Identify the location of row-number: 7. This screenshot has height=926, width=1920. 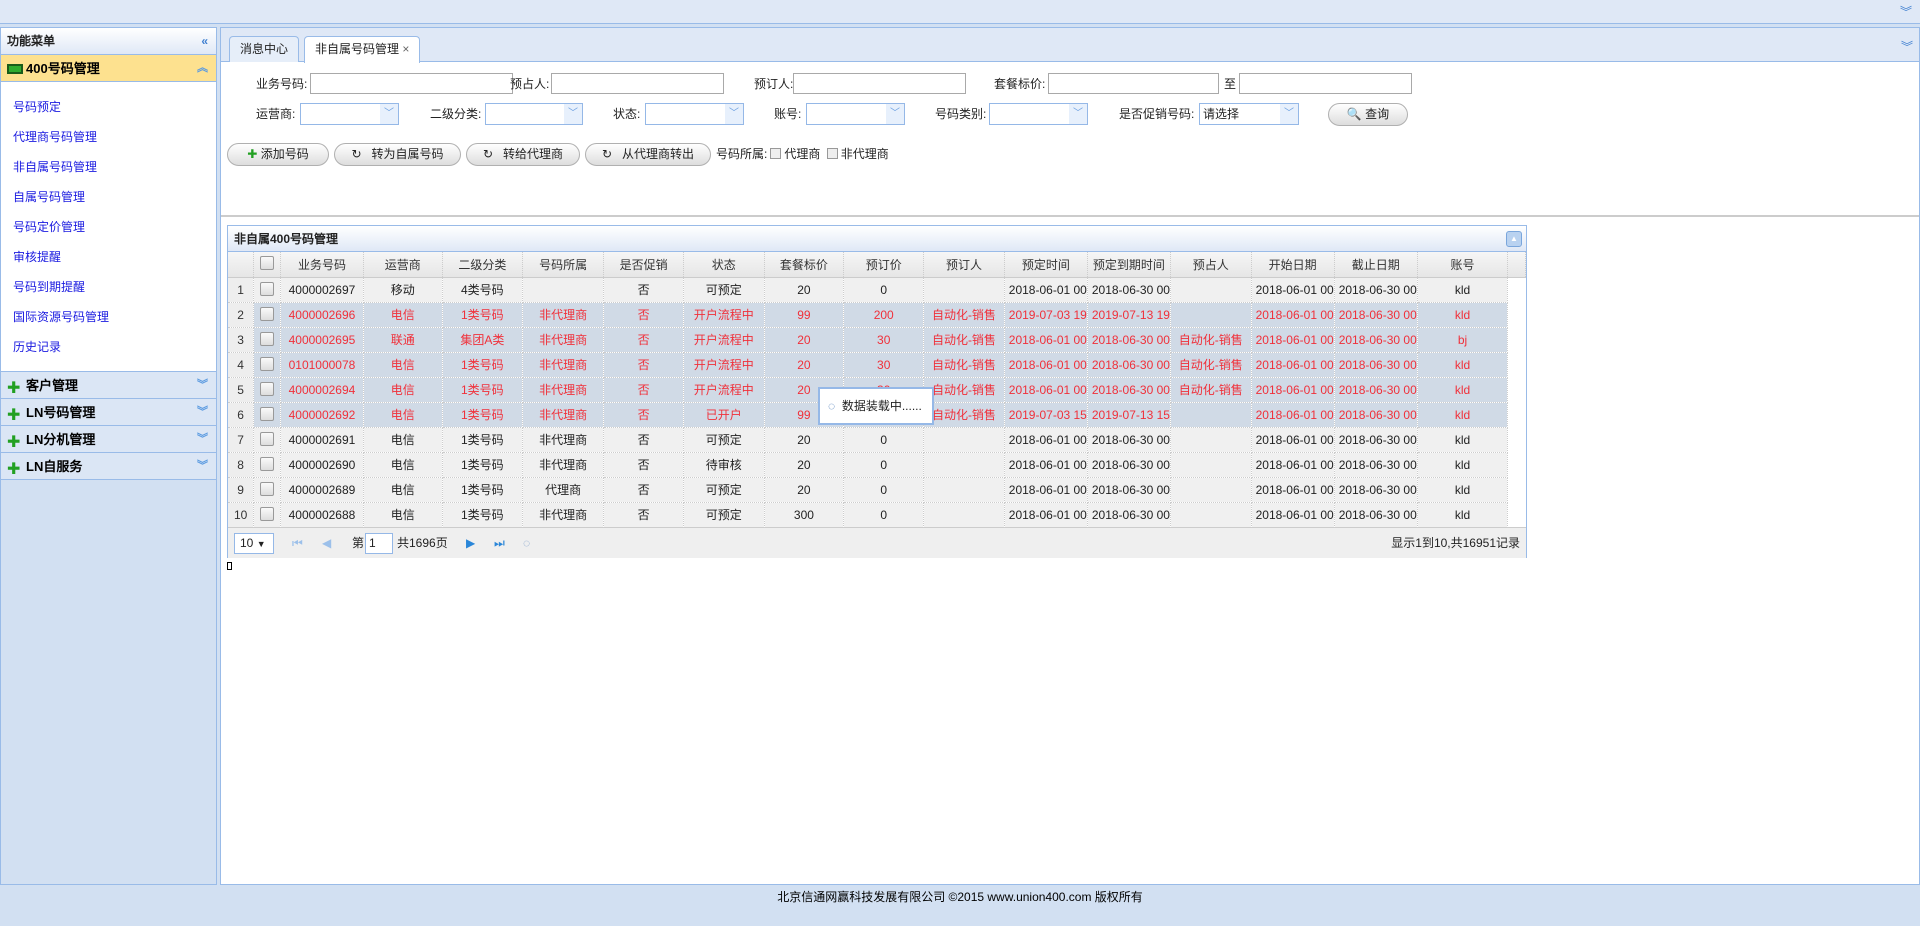
(241, 440).